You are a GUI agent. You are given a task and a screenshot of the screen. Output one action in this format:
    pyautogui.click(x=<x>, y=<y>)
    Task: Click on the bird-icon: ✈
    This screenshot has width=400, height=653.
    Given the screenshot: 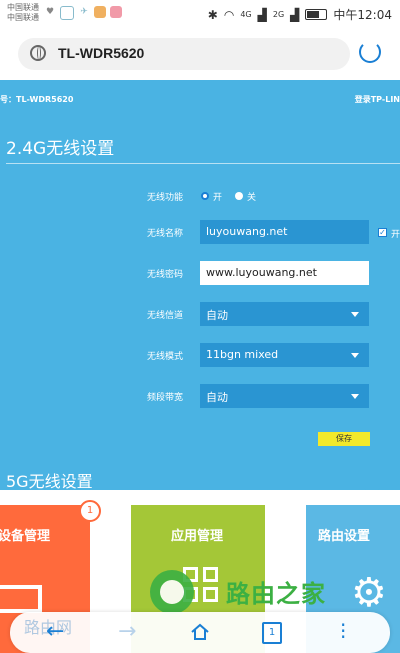 What is the action you would take?
    pyautogui.click(x=84, y=12)
    